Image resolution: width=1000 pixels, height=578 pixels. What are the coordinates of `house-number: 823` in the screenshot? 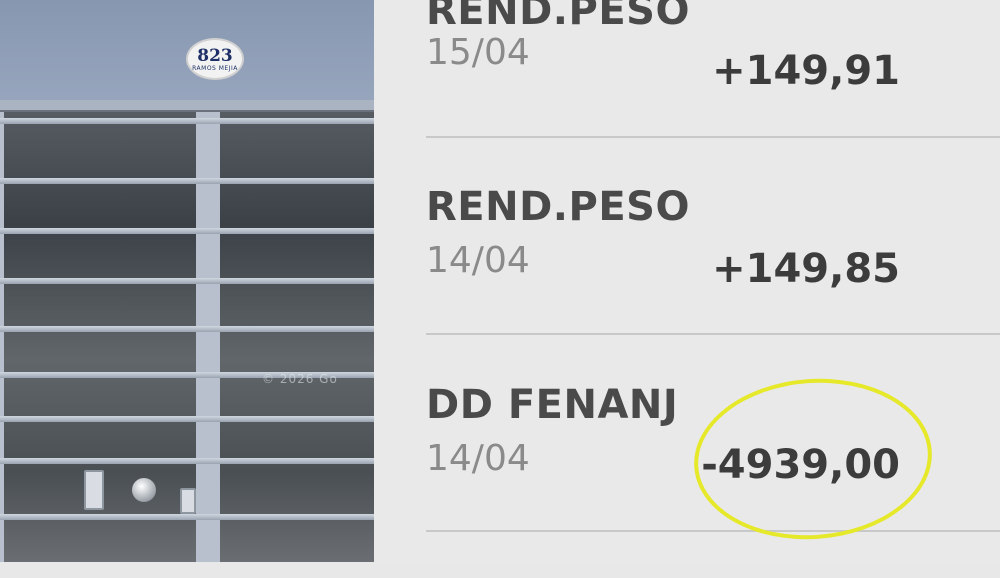 It's located at (215, 55).